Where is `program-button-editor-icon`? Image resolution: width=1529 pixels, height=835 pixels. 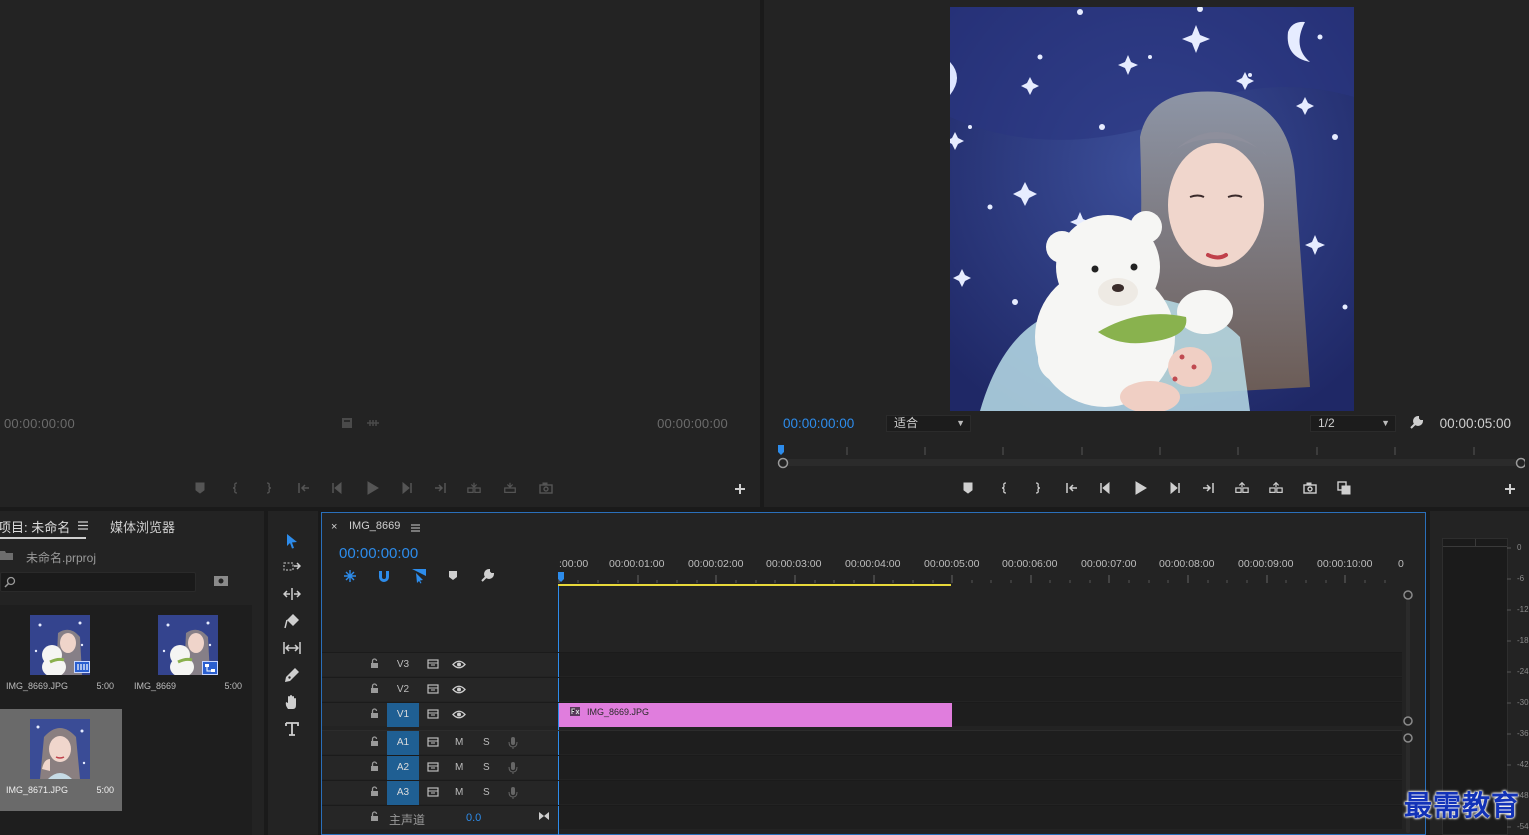 program-button-editor-icon is located at coordinates (1510, 489).